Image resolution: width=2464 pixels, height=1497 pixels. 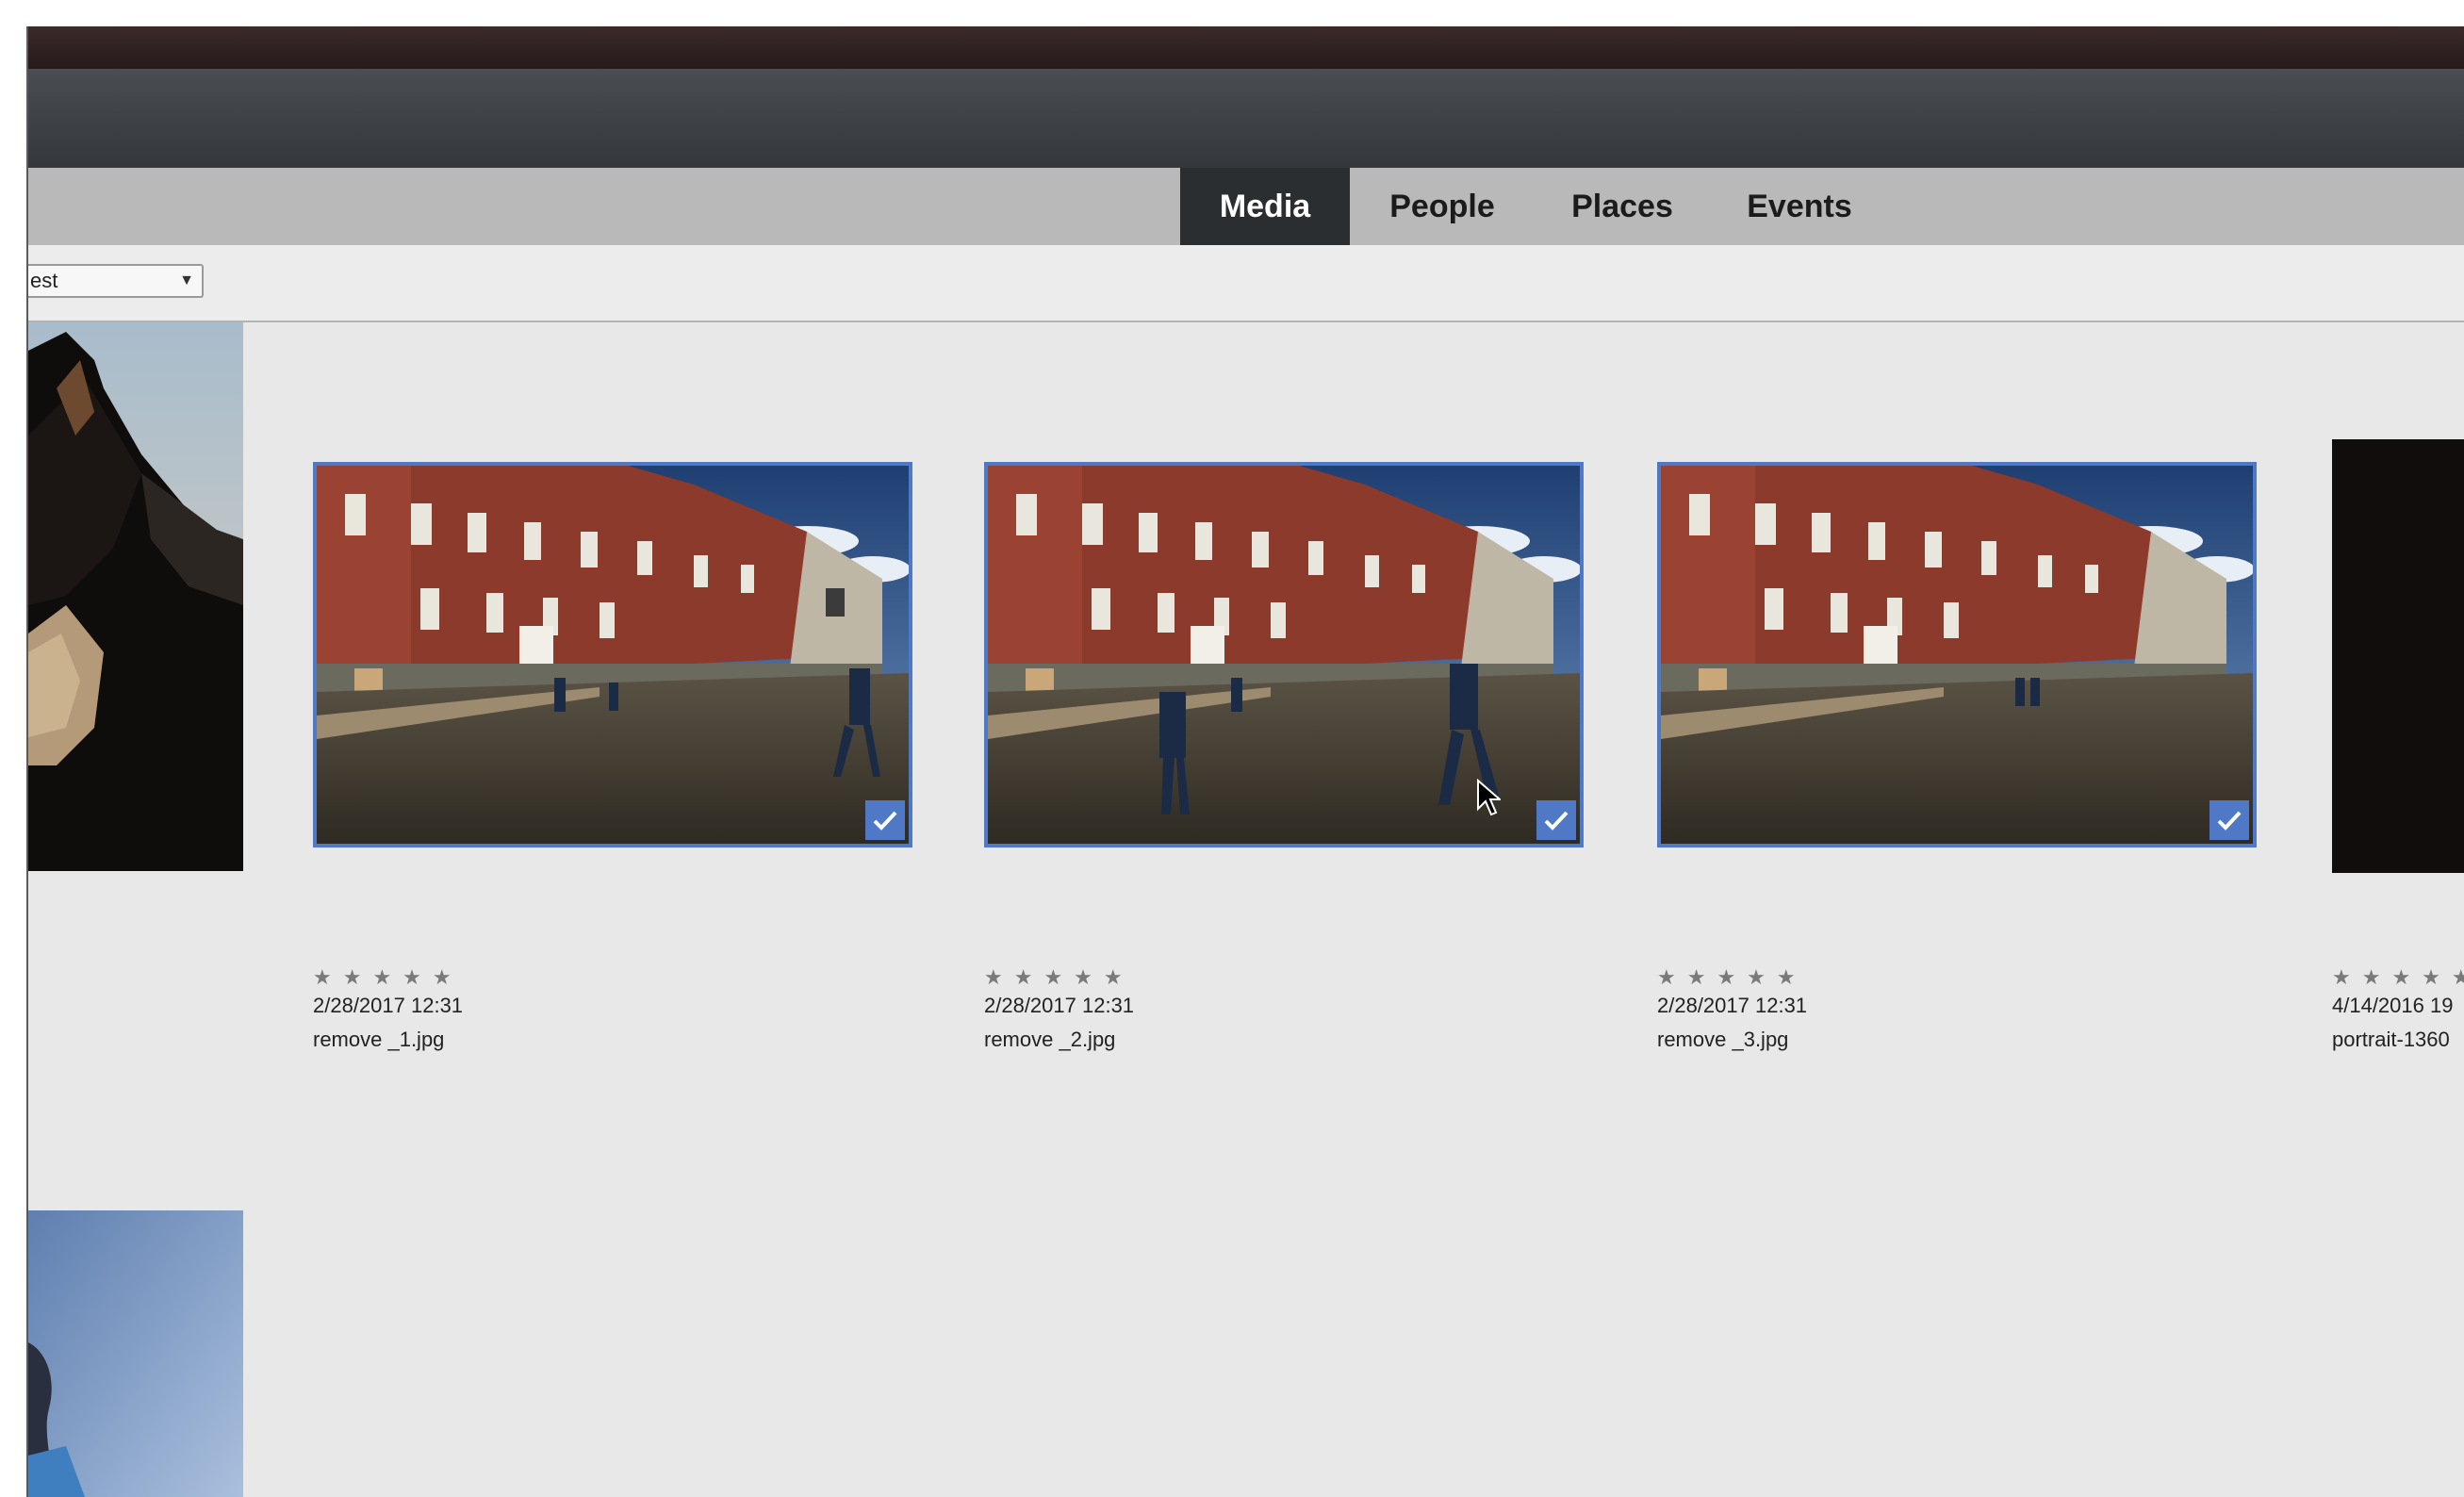 What do you see at coordinates (186, 280) in the screenshot?
I see `chevron-down-icon: ▼` at bounding box center [186, 280].